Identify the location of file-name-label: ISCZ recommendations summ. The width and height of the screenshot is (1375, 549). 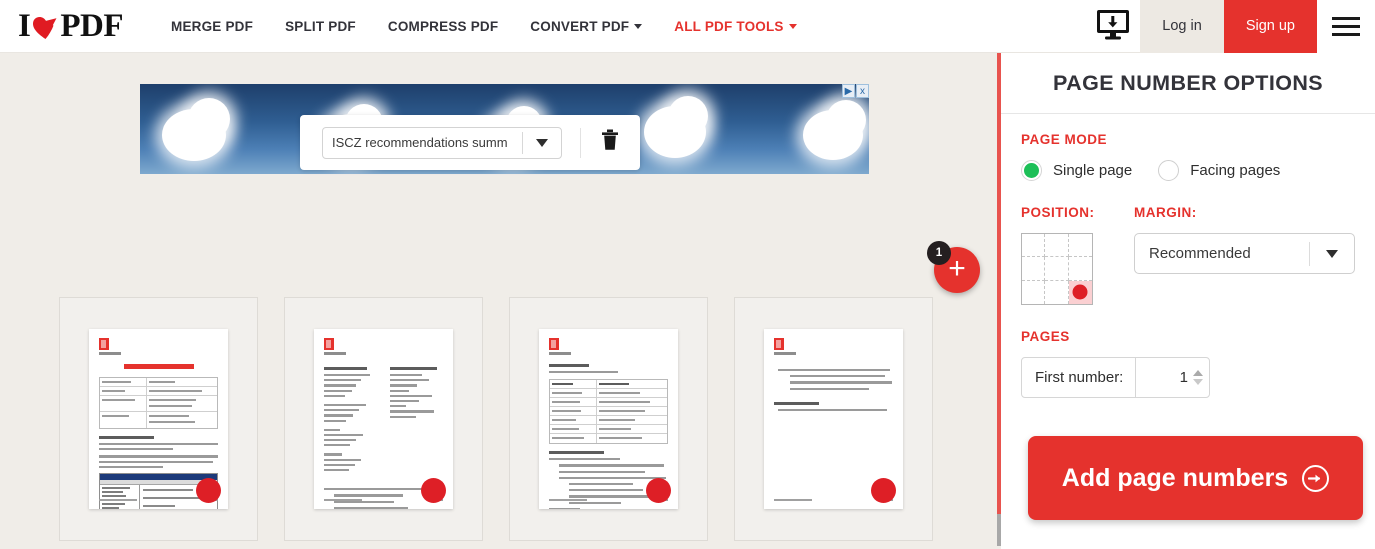
(420, 142).